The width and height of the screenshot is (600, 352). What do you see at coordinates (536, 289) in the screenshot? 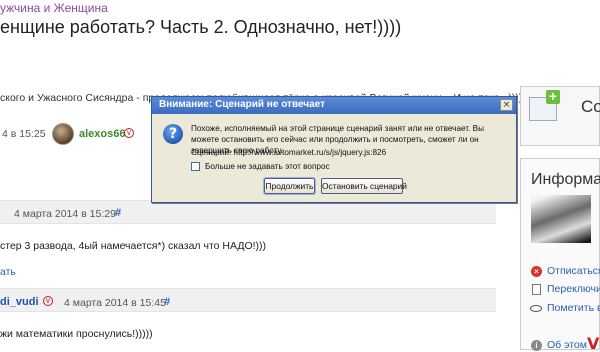
I see `document-icon` at bounding box center [536, 289].